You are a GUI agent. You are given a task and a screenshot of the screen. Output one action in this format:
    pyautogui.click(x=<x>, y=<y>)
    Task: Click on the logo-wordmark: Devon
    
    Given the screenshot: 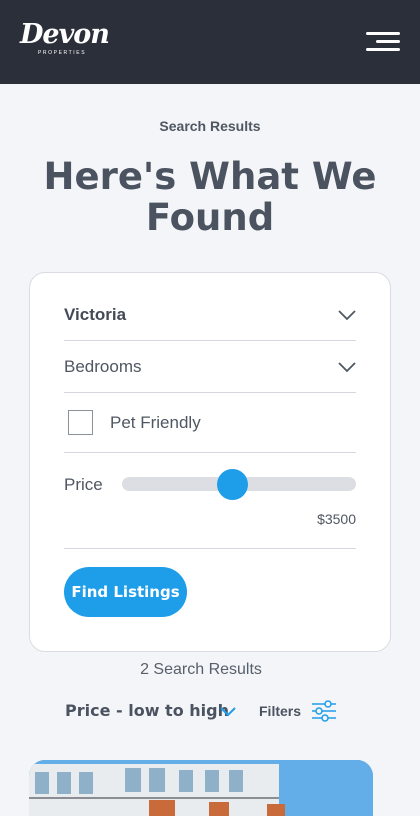 What is the action you would take?
    pyautogui.click(x=65, y=34)
    